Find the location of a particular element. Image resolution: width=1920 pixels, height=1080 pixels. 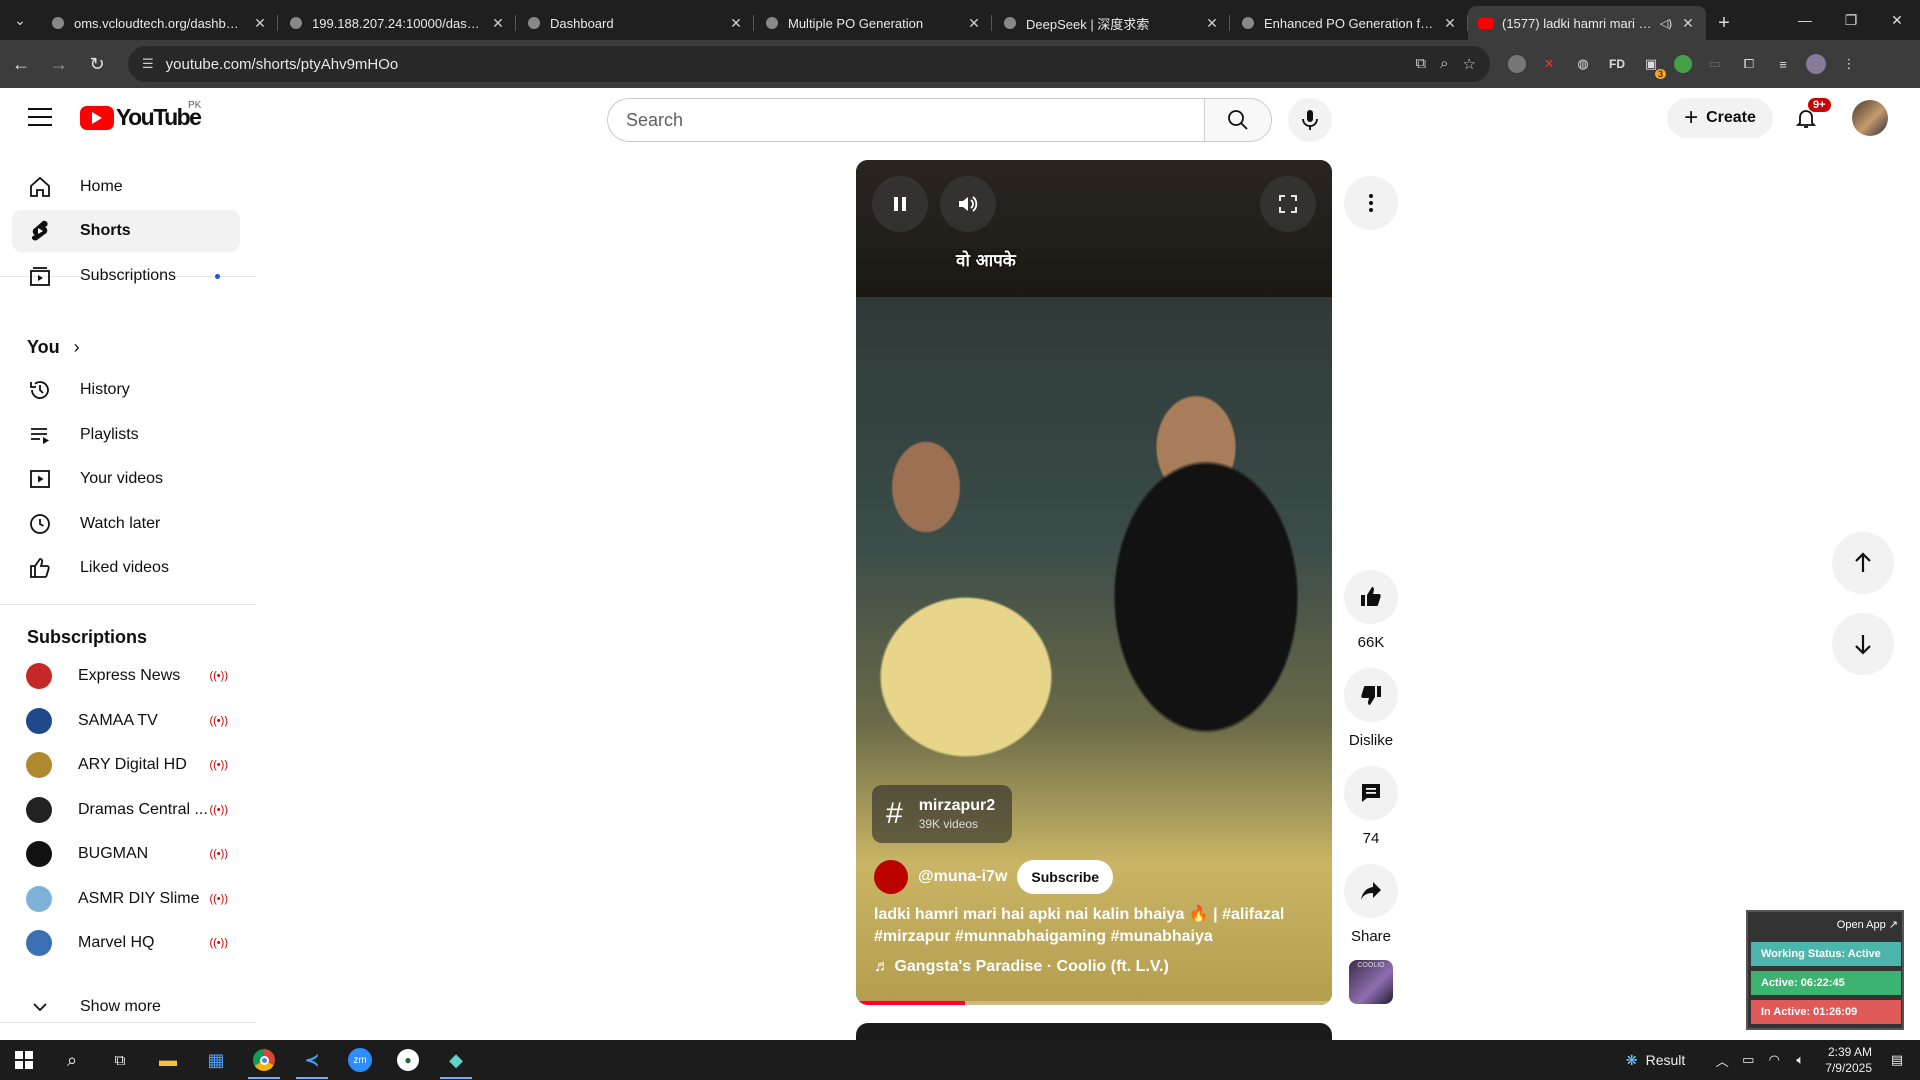

browser-tab: Multiple PO Generation ✕ is located at coordinates (873, 23).